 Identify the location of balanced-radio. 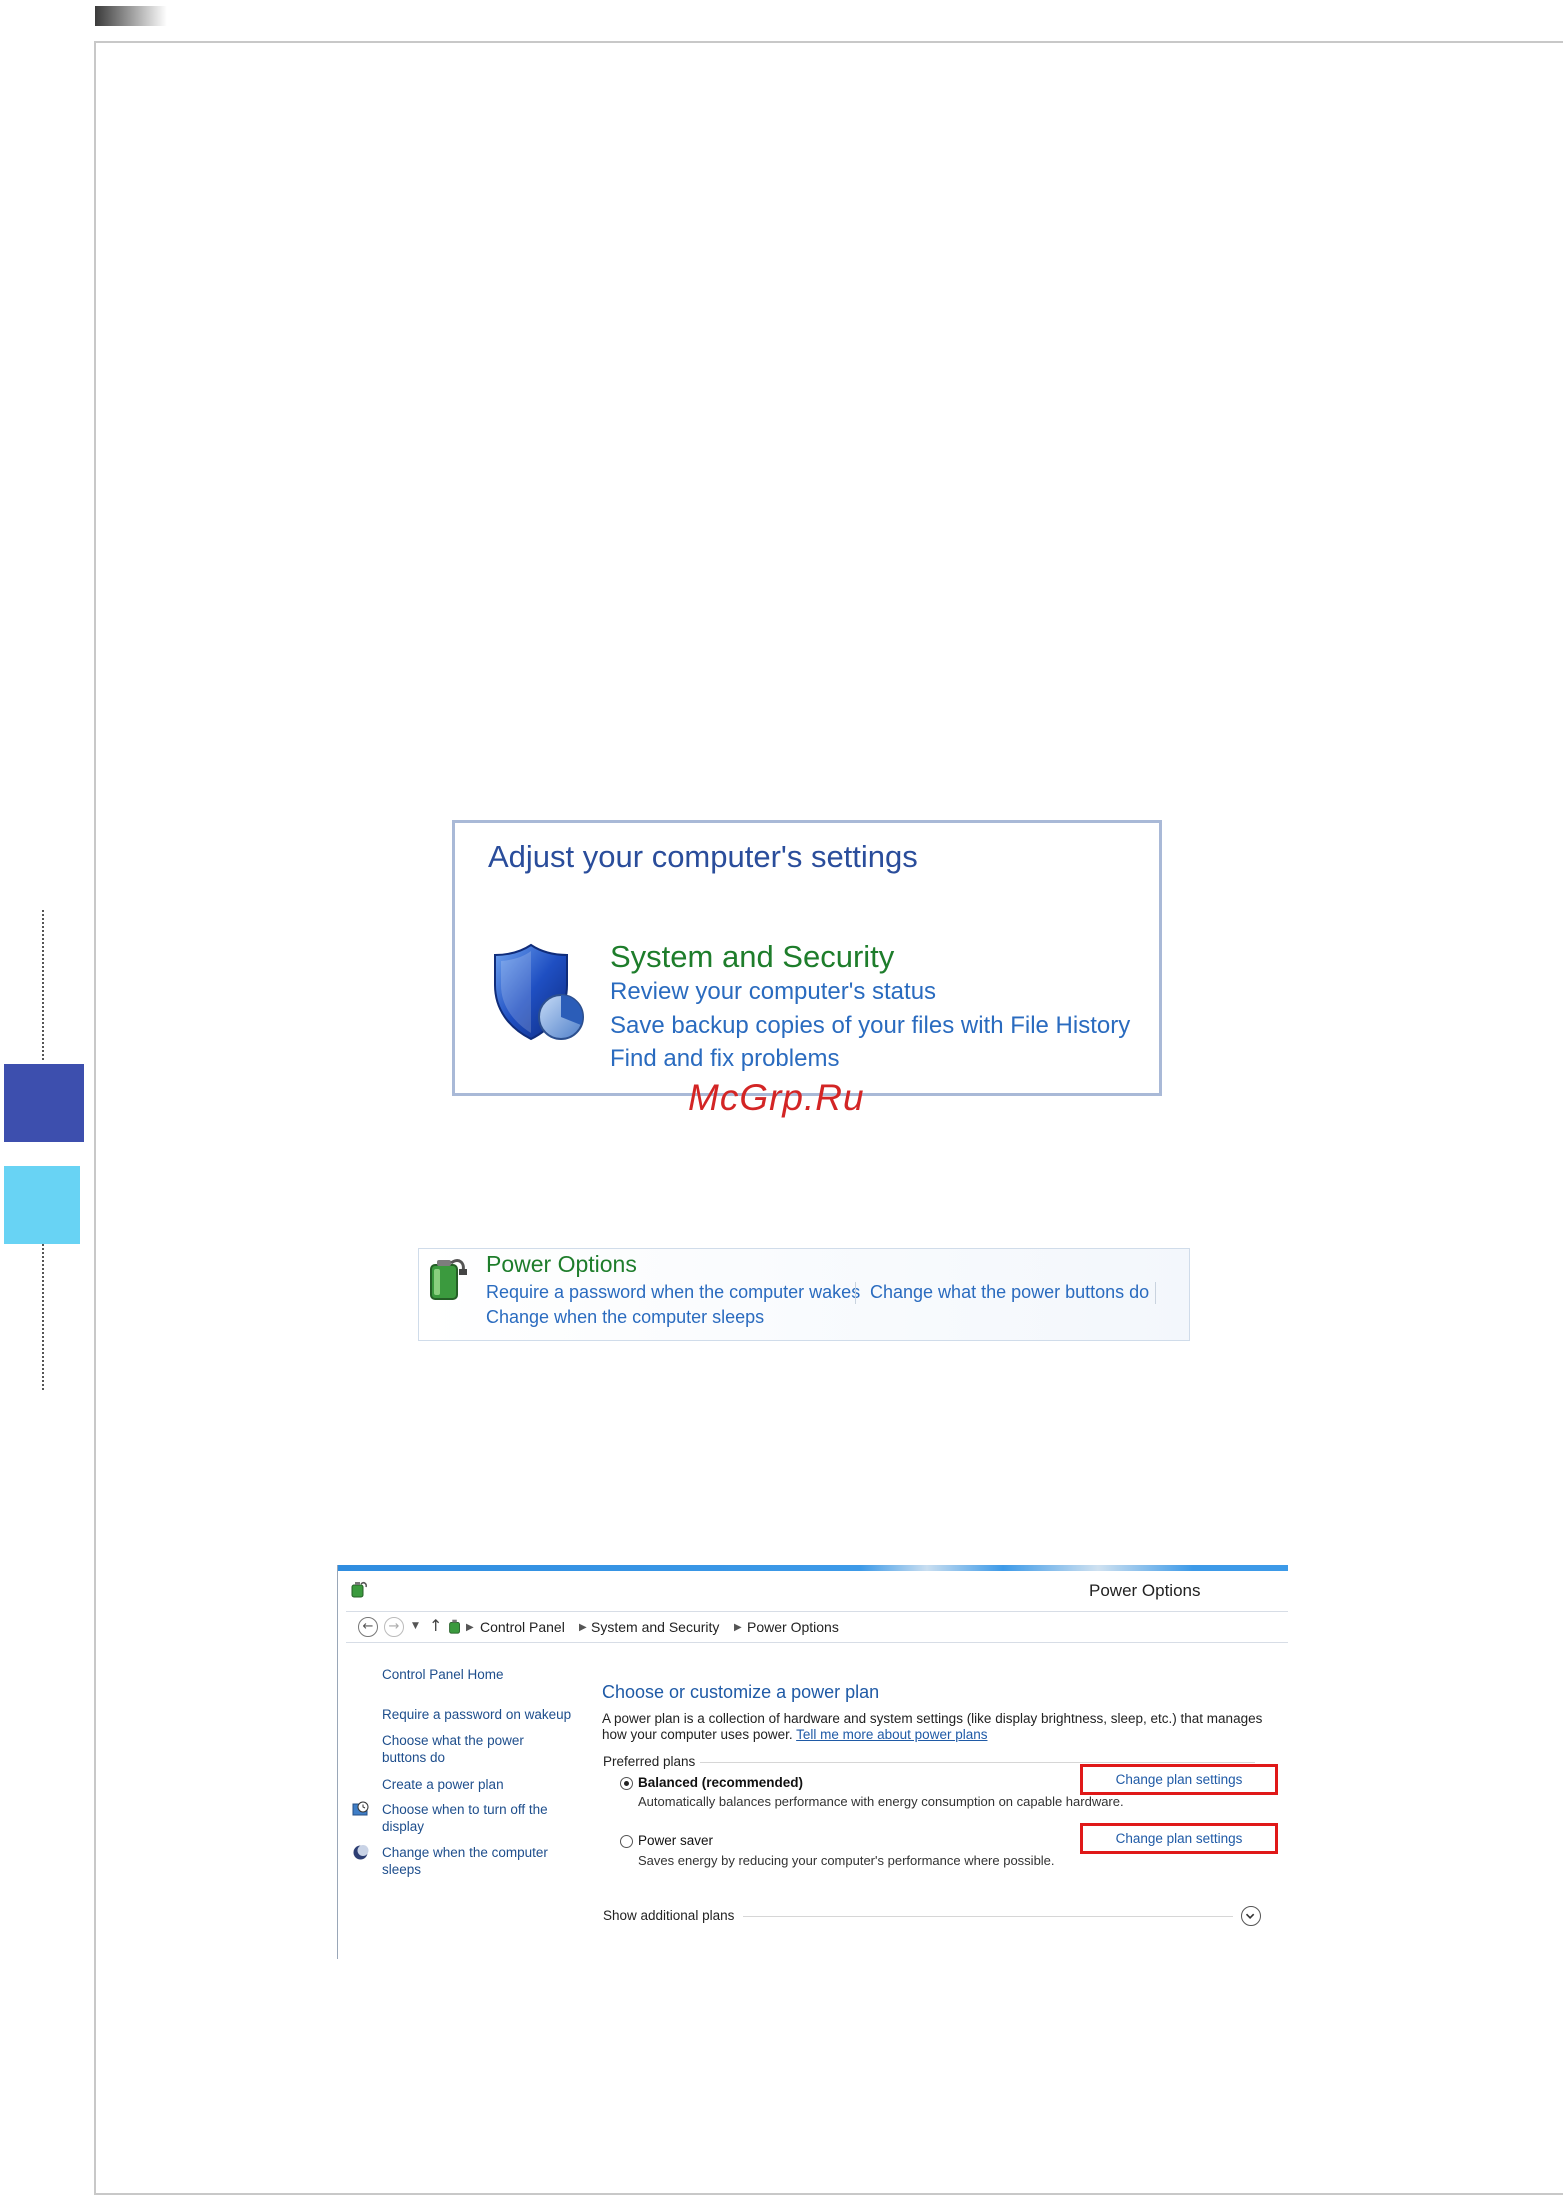
(626, 1783).